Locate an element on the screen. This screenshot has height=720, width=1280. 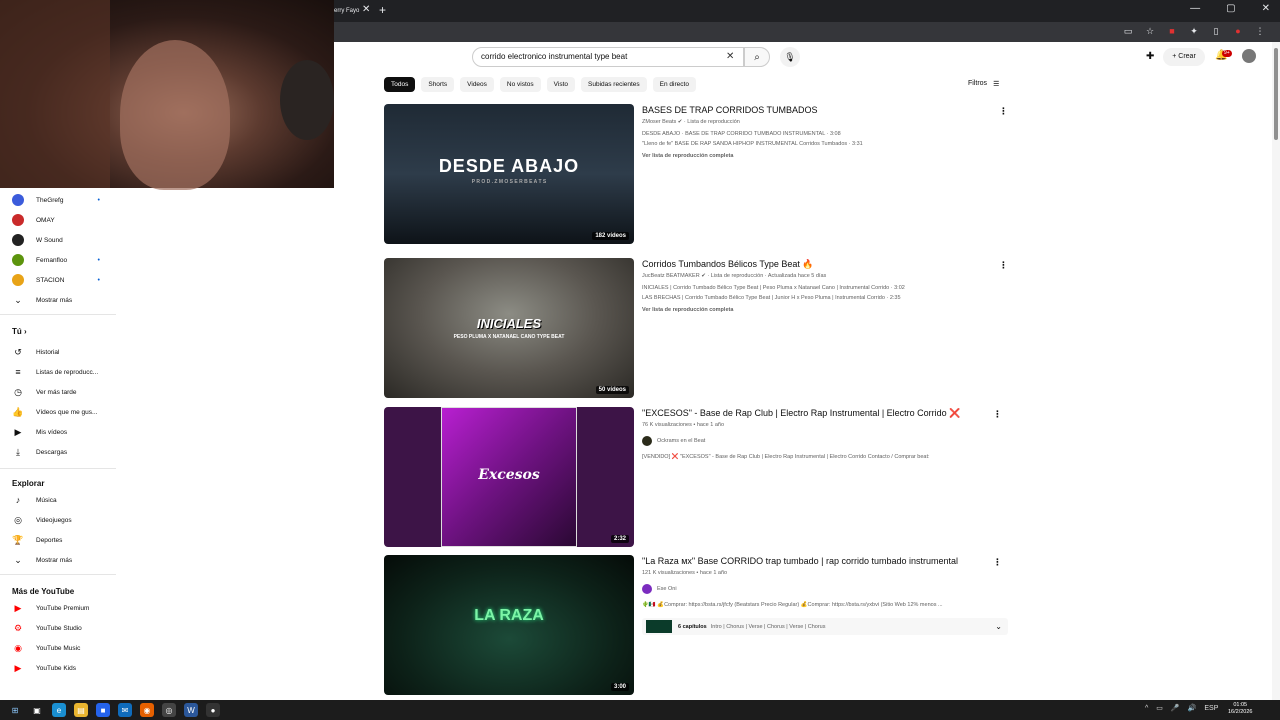
youtube-extension-icon: ✚ is located at coordinates (1150, 56).